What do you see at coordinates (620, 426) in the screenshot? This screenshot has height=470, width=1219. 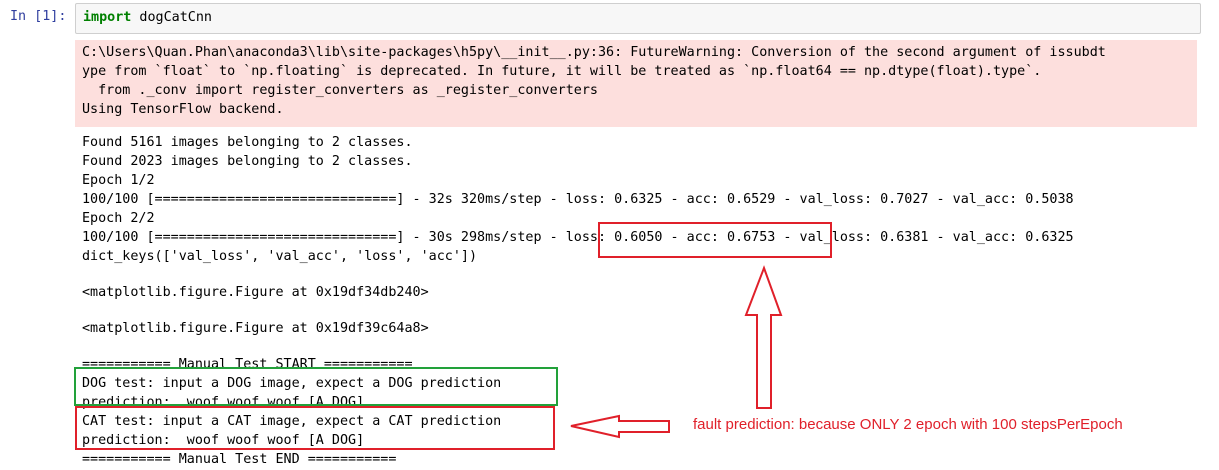 I see `left-arrow-icon` at bounding box center [620, 426].